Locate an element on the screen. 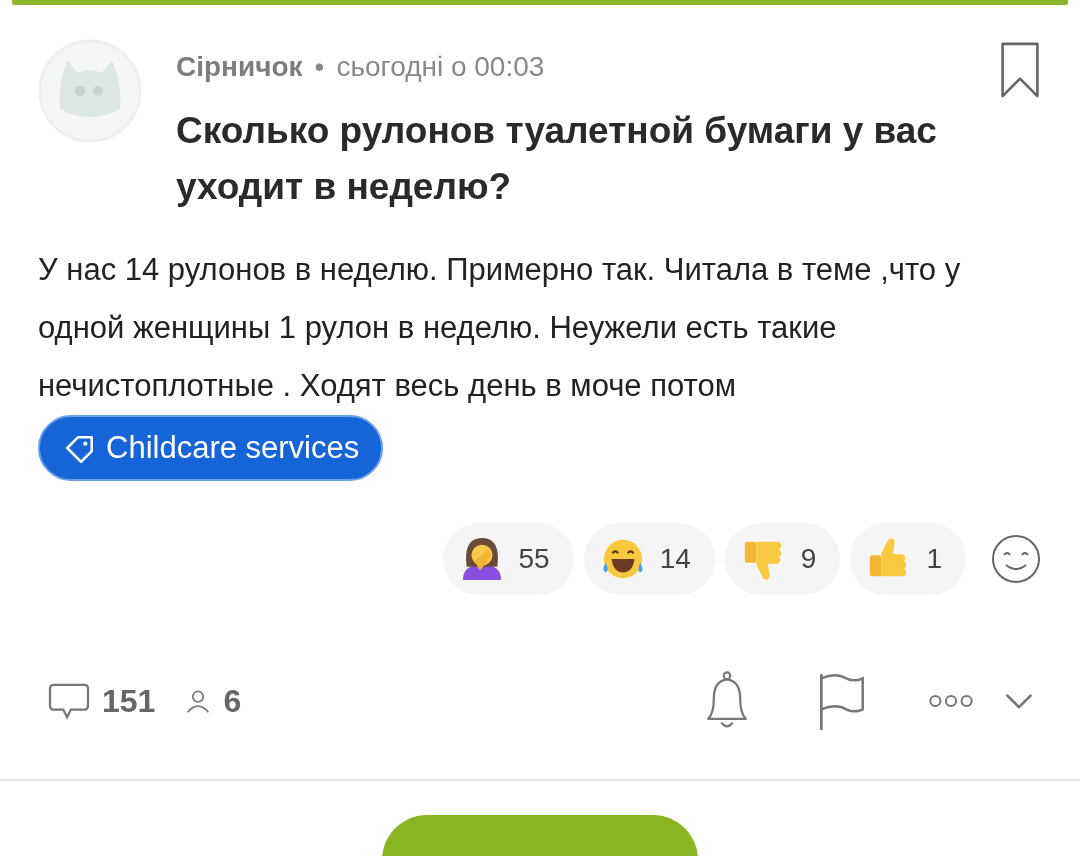 Image resolution: width=1080 pixels, height=856 pixels. smiley-icon is located at coordinates (1016, 559).